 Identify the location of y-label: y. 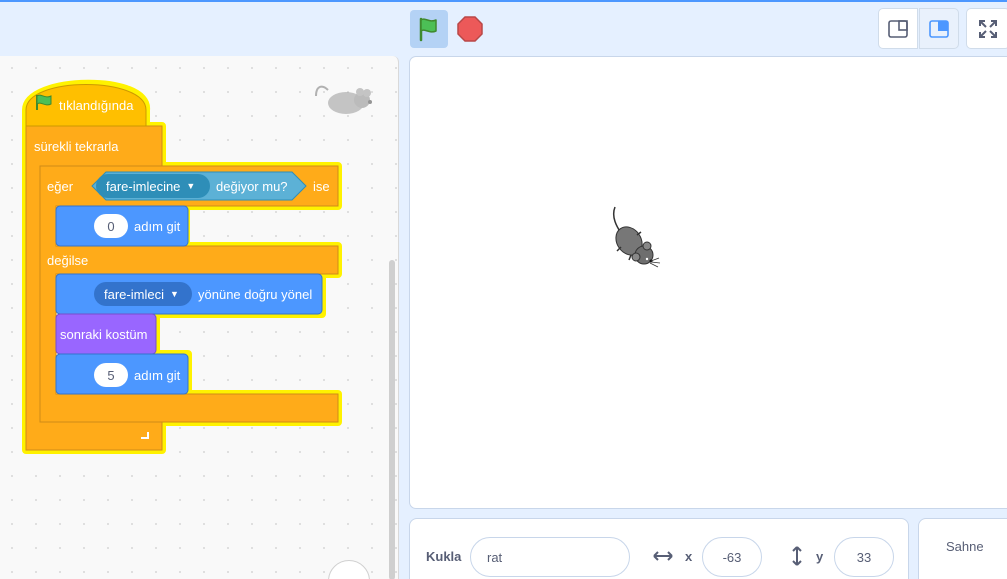
(820, 556).